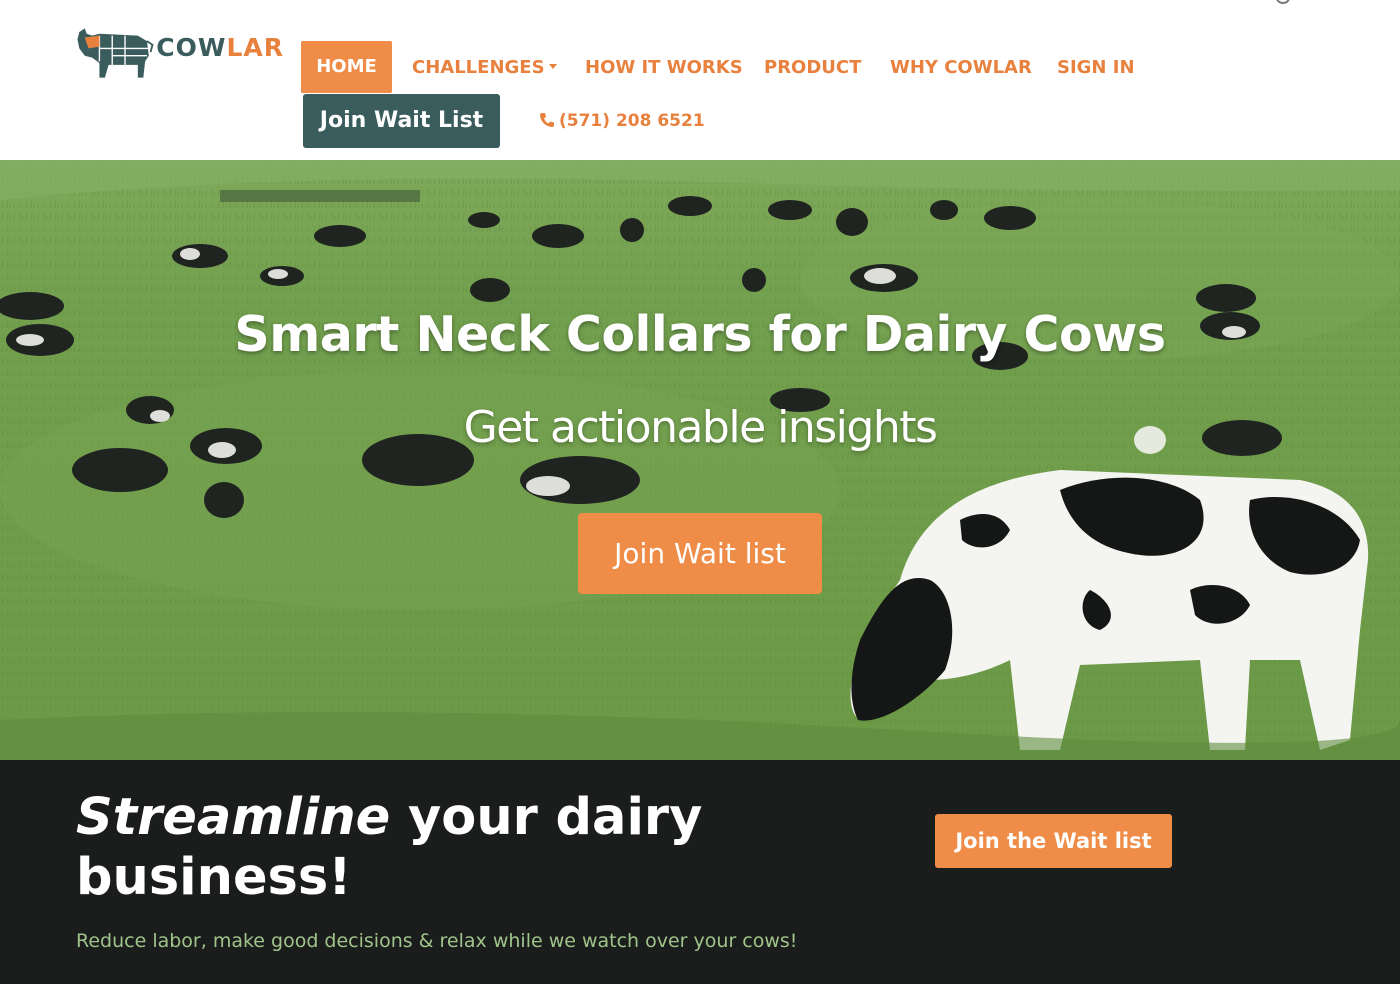 The width and height of the screenshot is (1400, 984). Describe the element at coordinates (478, 67) in the screenshot. I see `nav-challenges-label: CHALLENGES` at that location.